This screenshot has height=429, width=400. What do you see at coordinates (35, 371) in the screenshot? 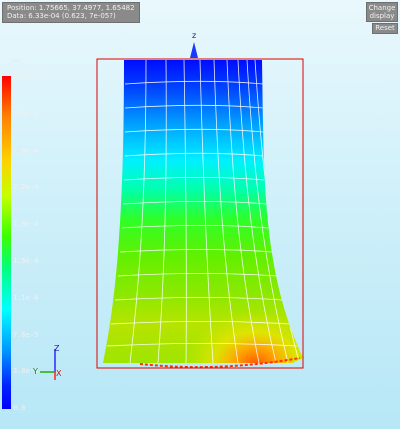
I see `triad-y-label: Y` at bounding box center [35, 371].